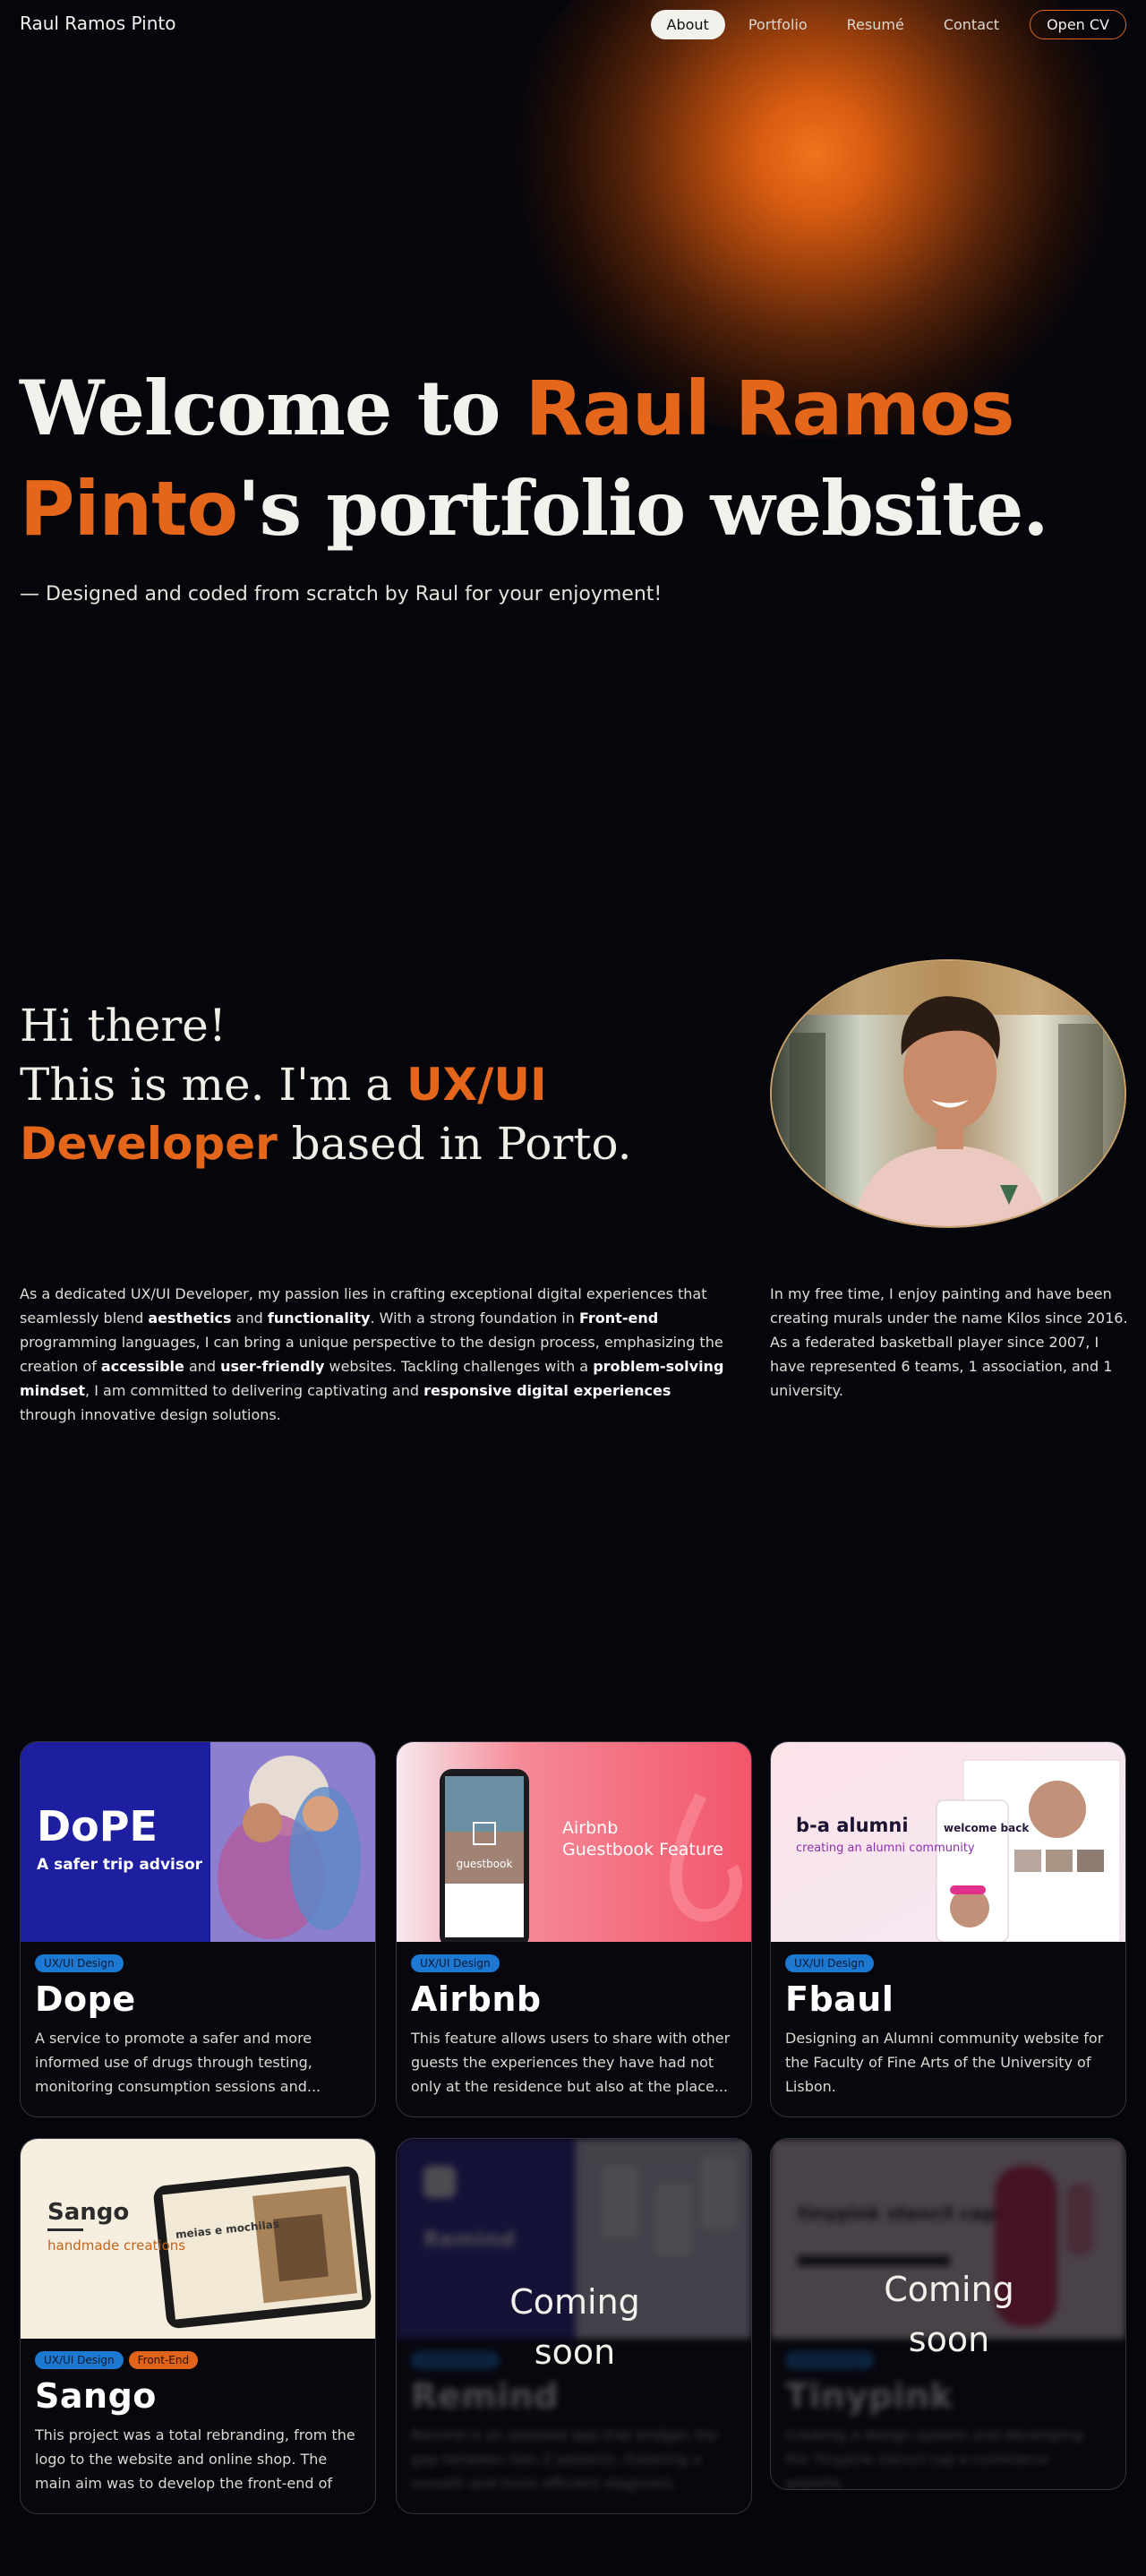 This screenshot has height=2576, width=1146. What do you see at coordinates (454, 1144) in the screenshot?
I see `intro-text: based in Porto.` at bounding box center [454, 1144].